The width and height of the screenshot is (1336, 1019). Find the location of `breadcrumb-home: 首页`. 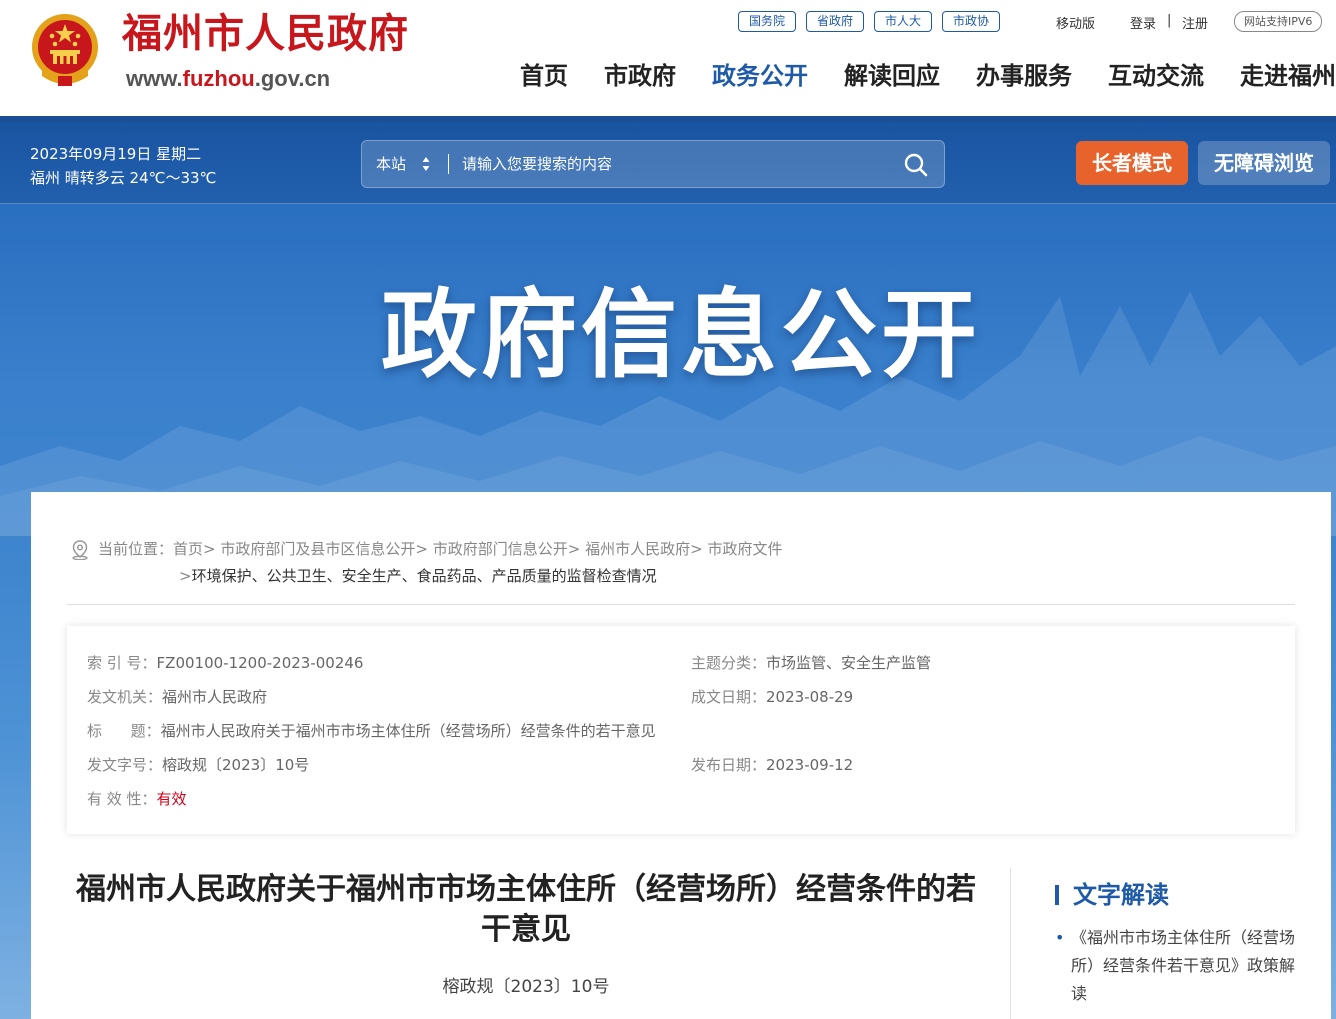

breadcrumb-home: 首页 is located at coordinates (188, 549).